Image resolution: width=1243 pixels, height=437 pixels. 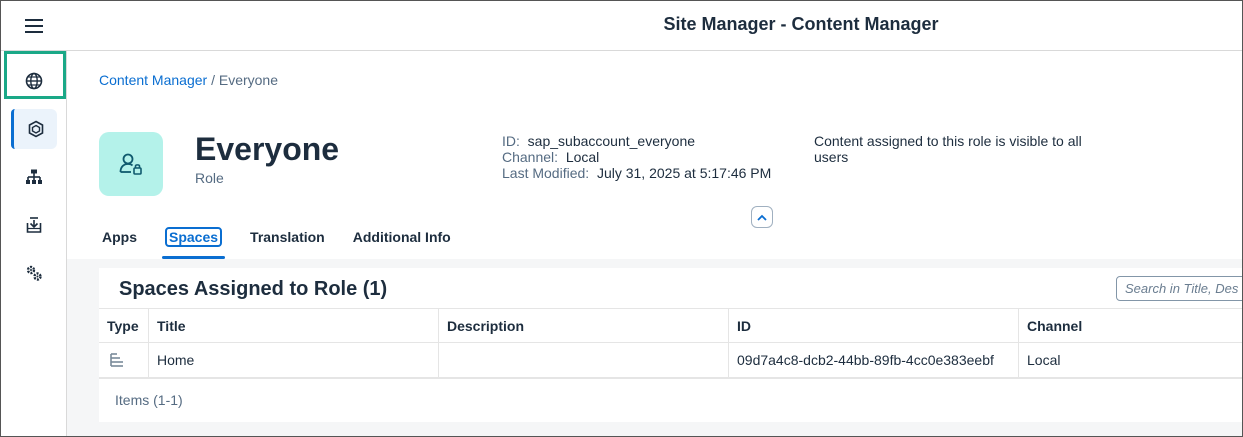 I want to click on settings-gears-icon, so click(x=34, y=273).